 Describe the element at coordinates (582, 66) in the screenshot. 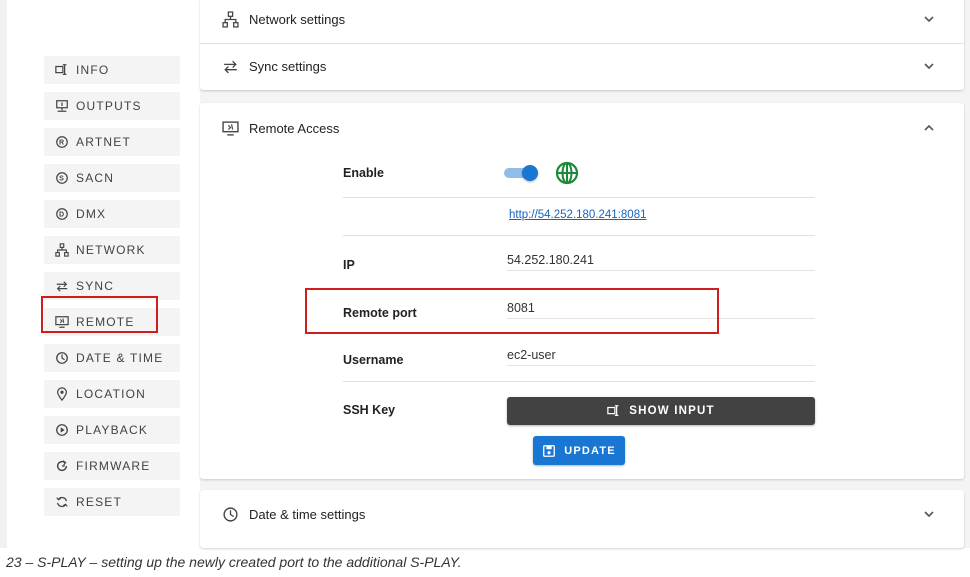

I see `panel-sync-settings: Sync settings` at that location.